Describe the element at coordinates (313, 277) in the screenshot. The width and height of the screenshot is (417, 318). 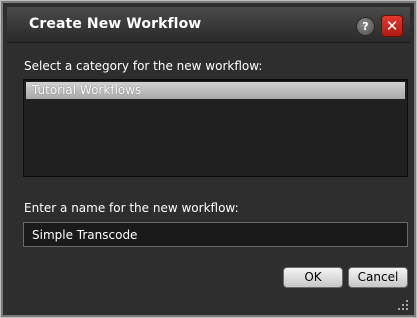
I see `ok-button: OK` at that location.